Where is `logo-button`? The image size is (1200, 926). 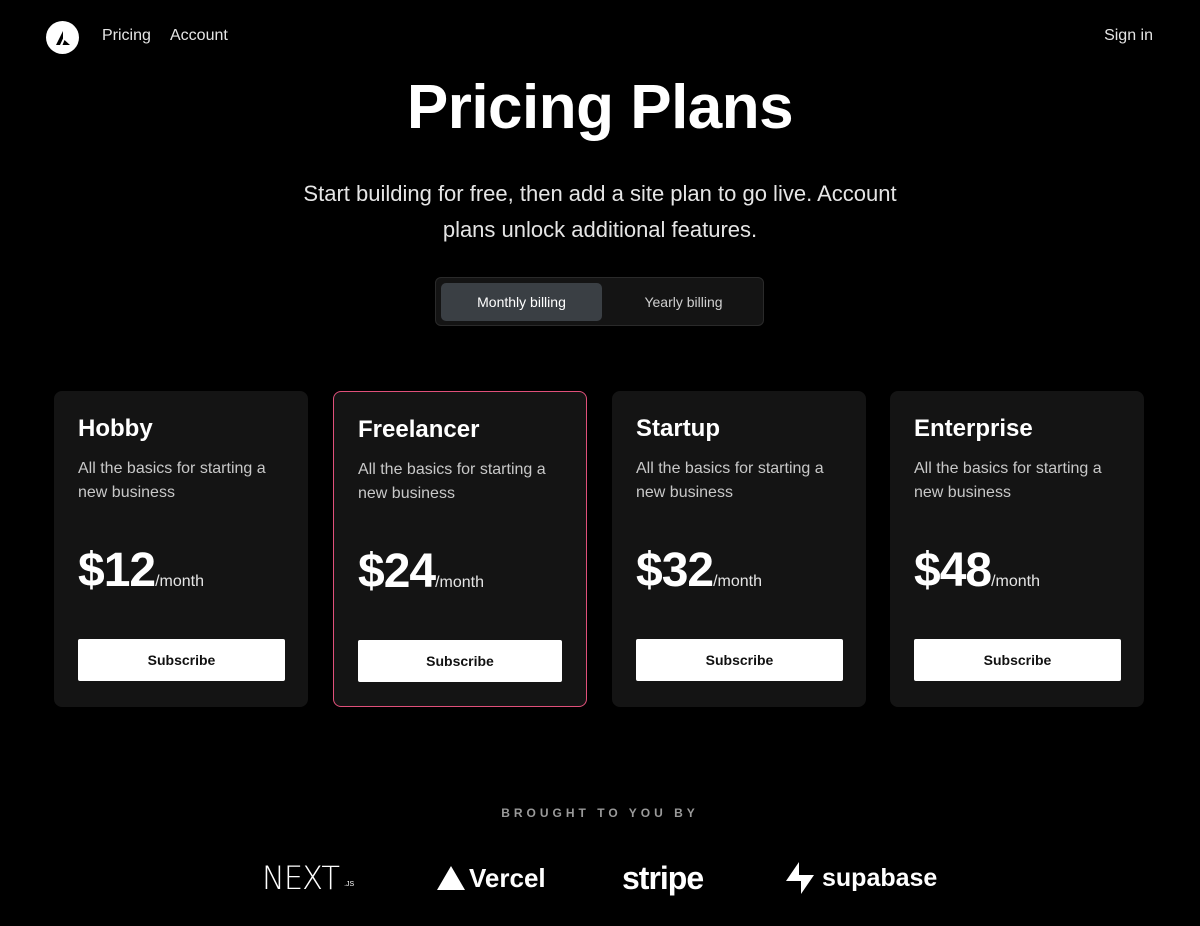 logo-button is located at coordinates (62, 37).